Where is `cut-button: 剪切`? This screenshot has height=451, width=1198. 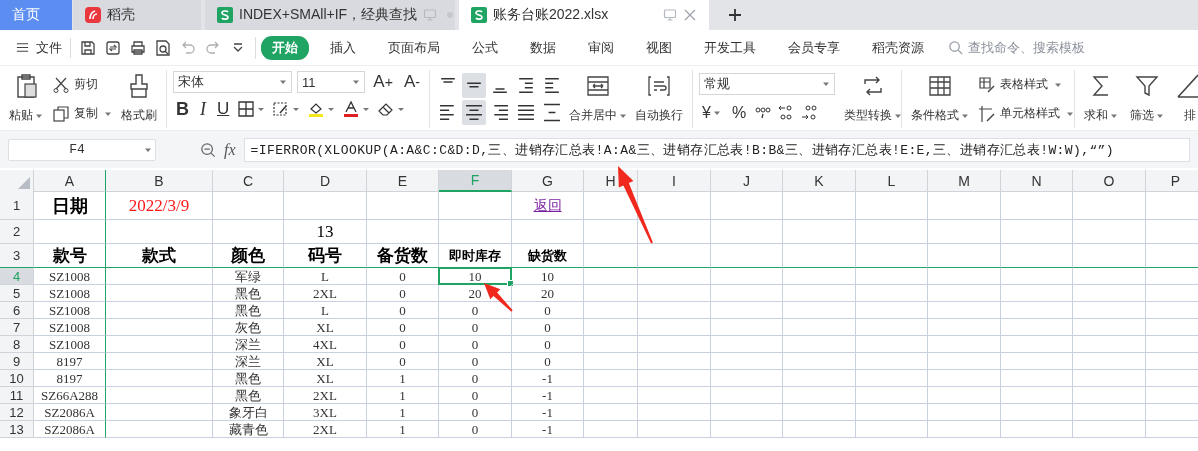 cut-button: 剪切 is located at coordinates (82, 84).